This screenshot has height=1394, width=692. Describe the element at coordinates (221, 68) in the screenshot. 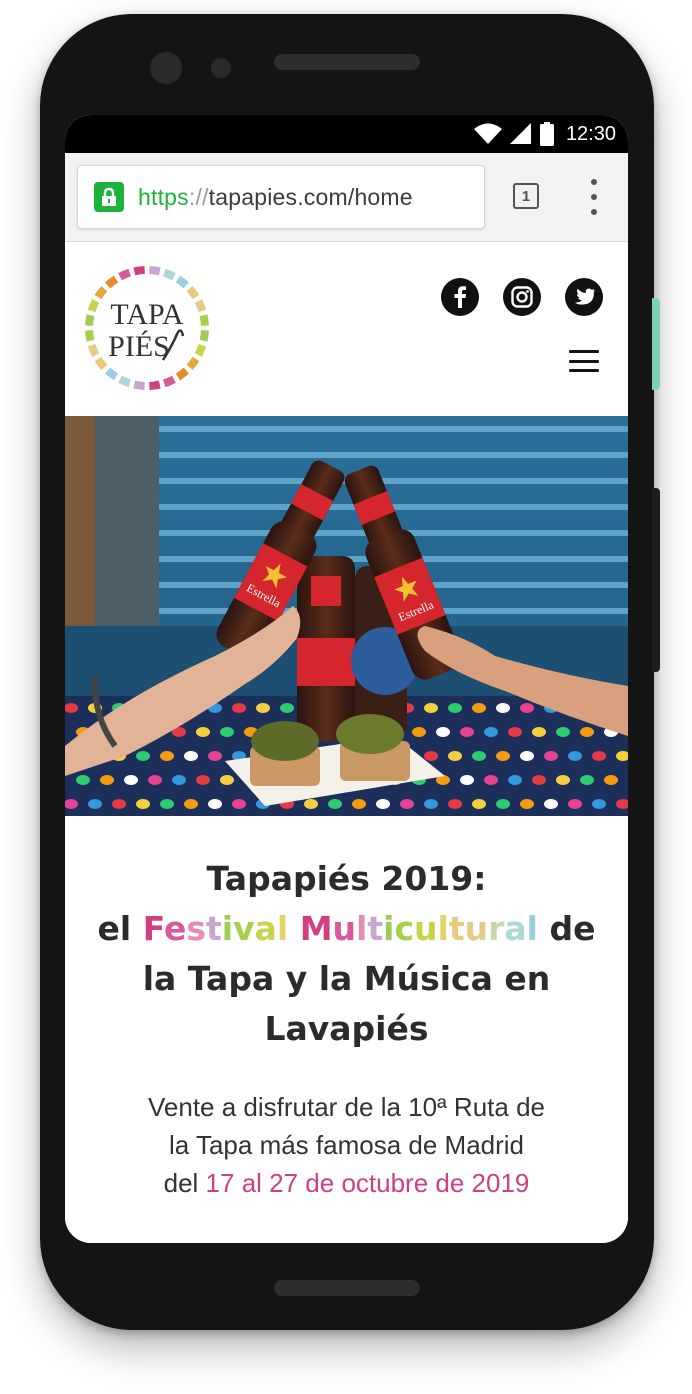

I see `proximity-sensor` at that location.